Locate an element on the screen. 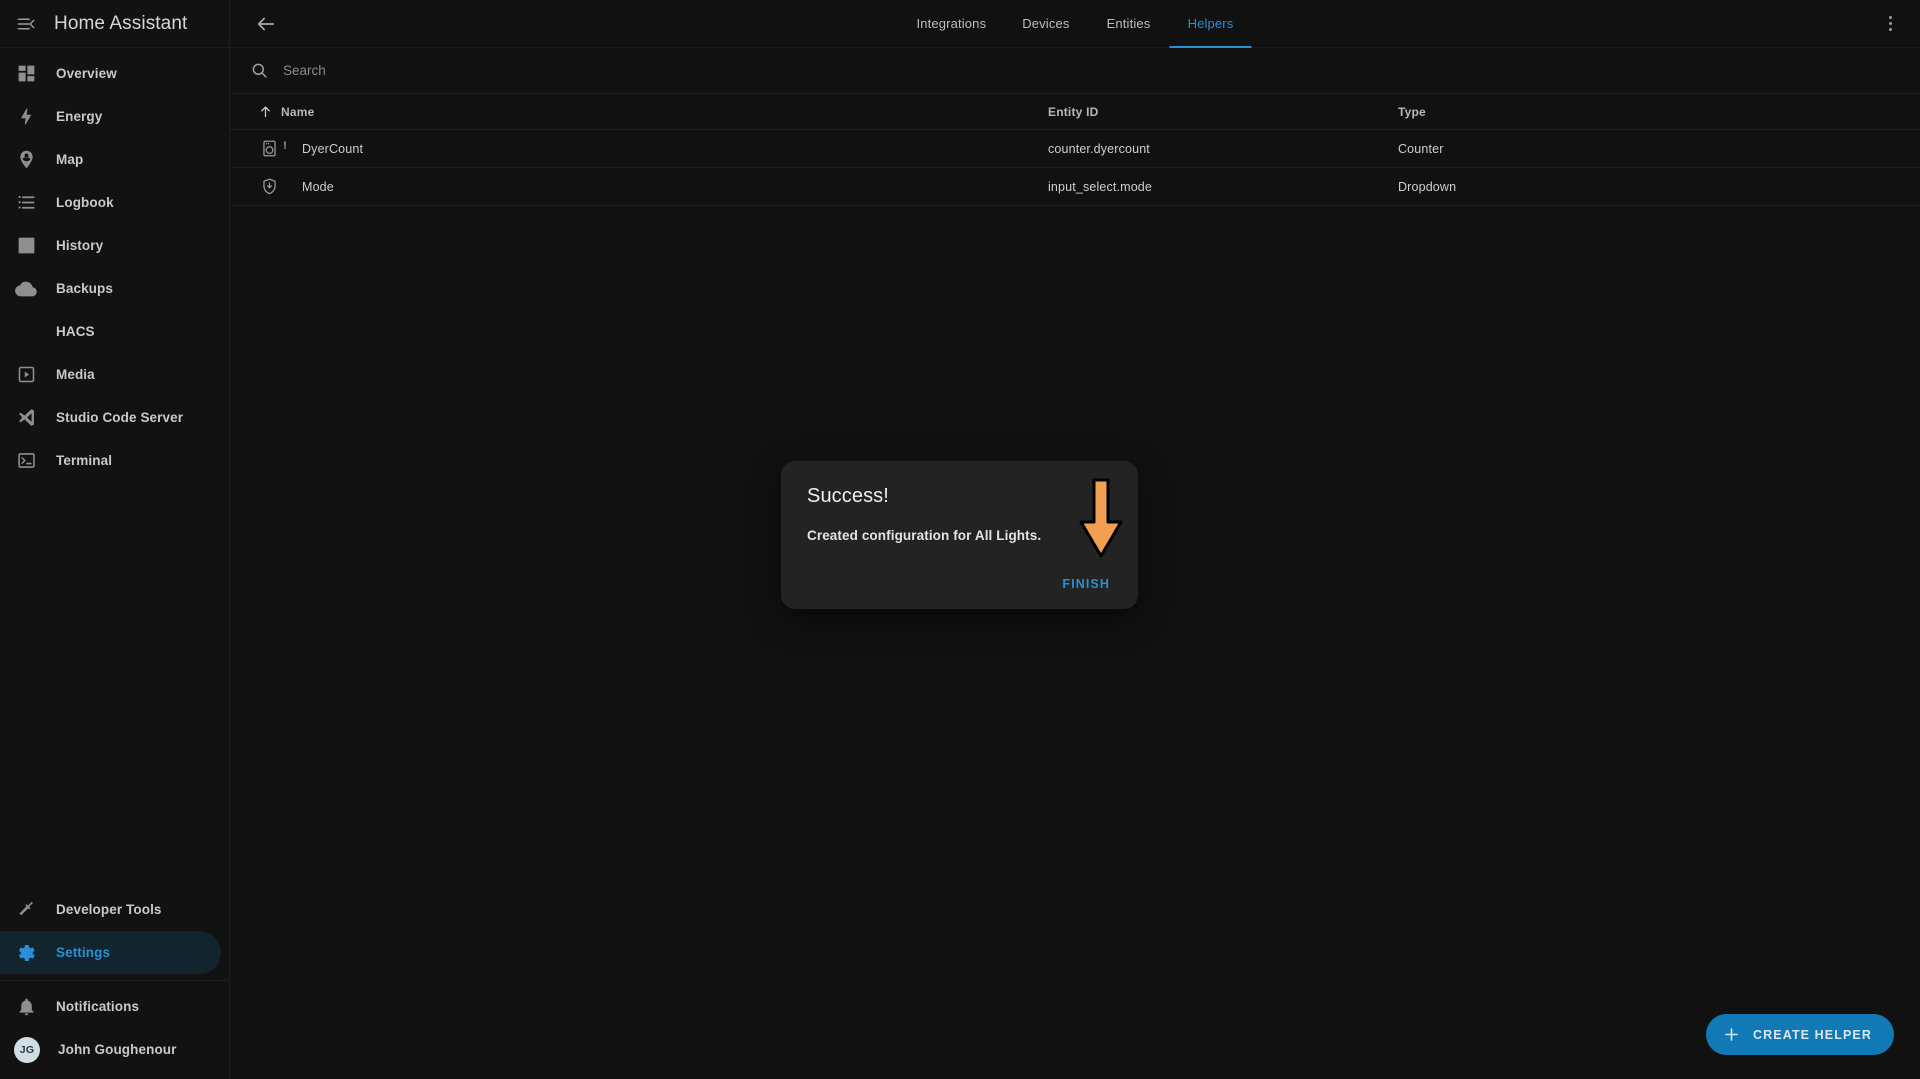 The height and width of the screenshot is (1079, 1920). cell-name-label: Mode is located at coordinates (318, 186).